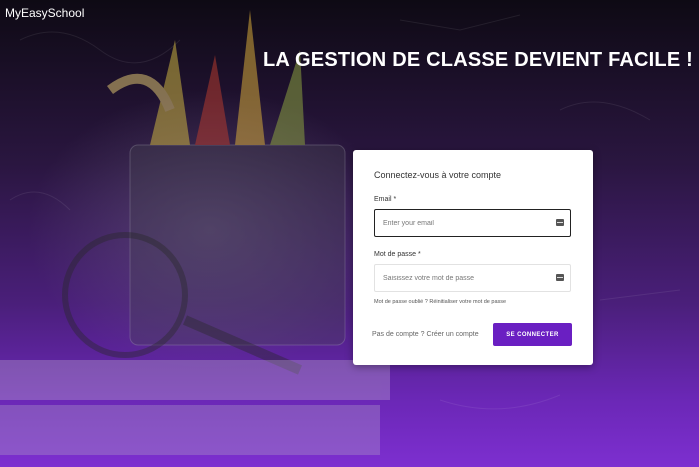 This screenshot has width=699, height=467. I want to click on login-button: SE CONNECTER, so click(532, 334).